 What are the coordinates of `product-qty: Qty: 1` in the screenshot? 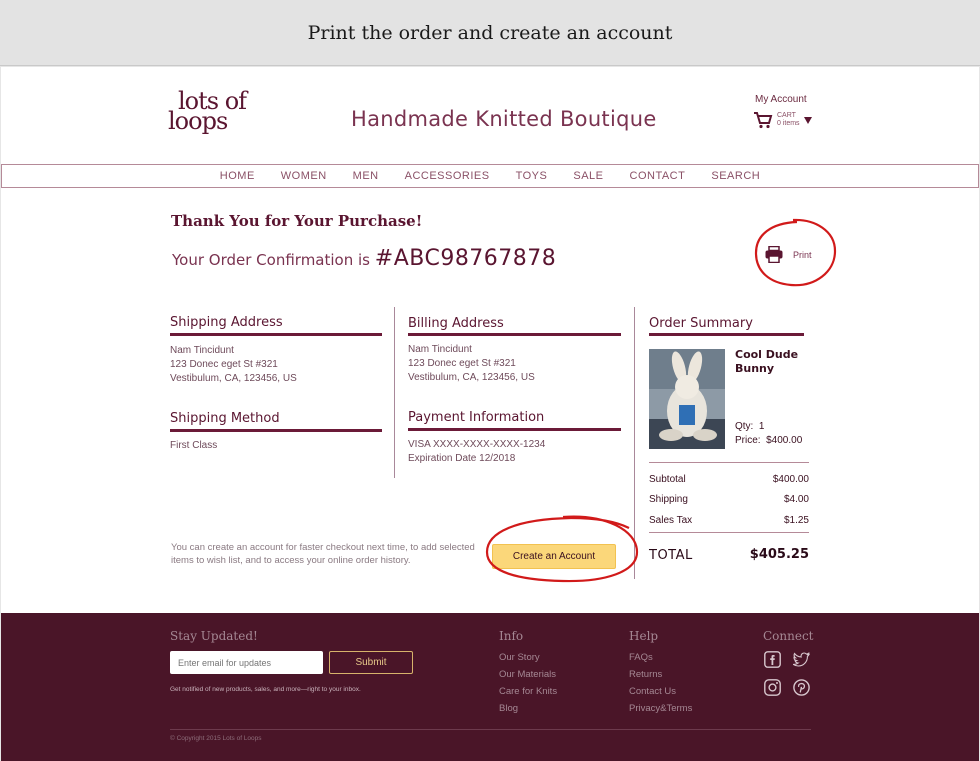 It's located at (749, 426).